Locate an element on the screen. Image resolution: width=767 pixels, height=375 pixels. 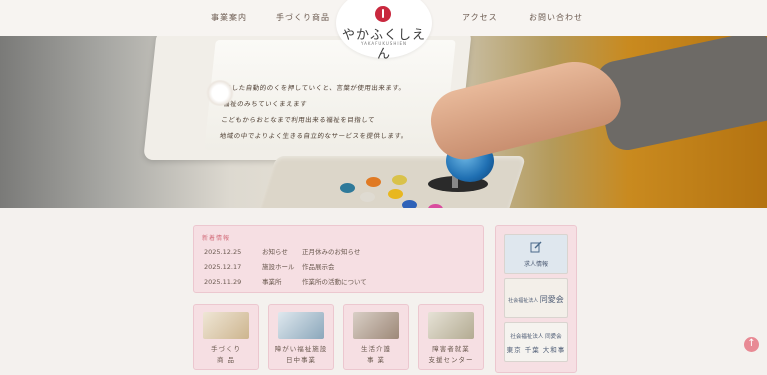
recruit-label: 求人情報 is located at coordinates (535, 264).